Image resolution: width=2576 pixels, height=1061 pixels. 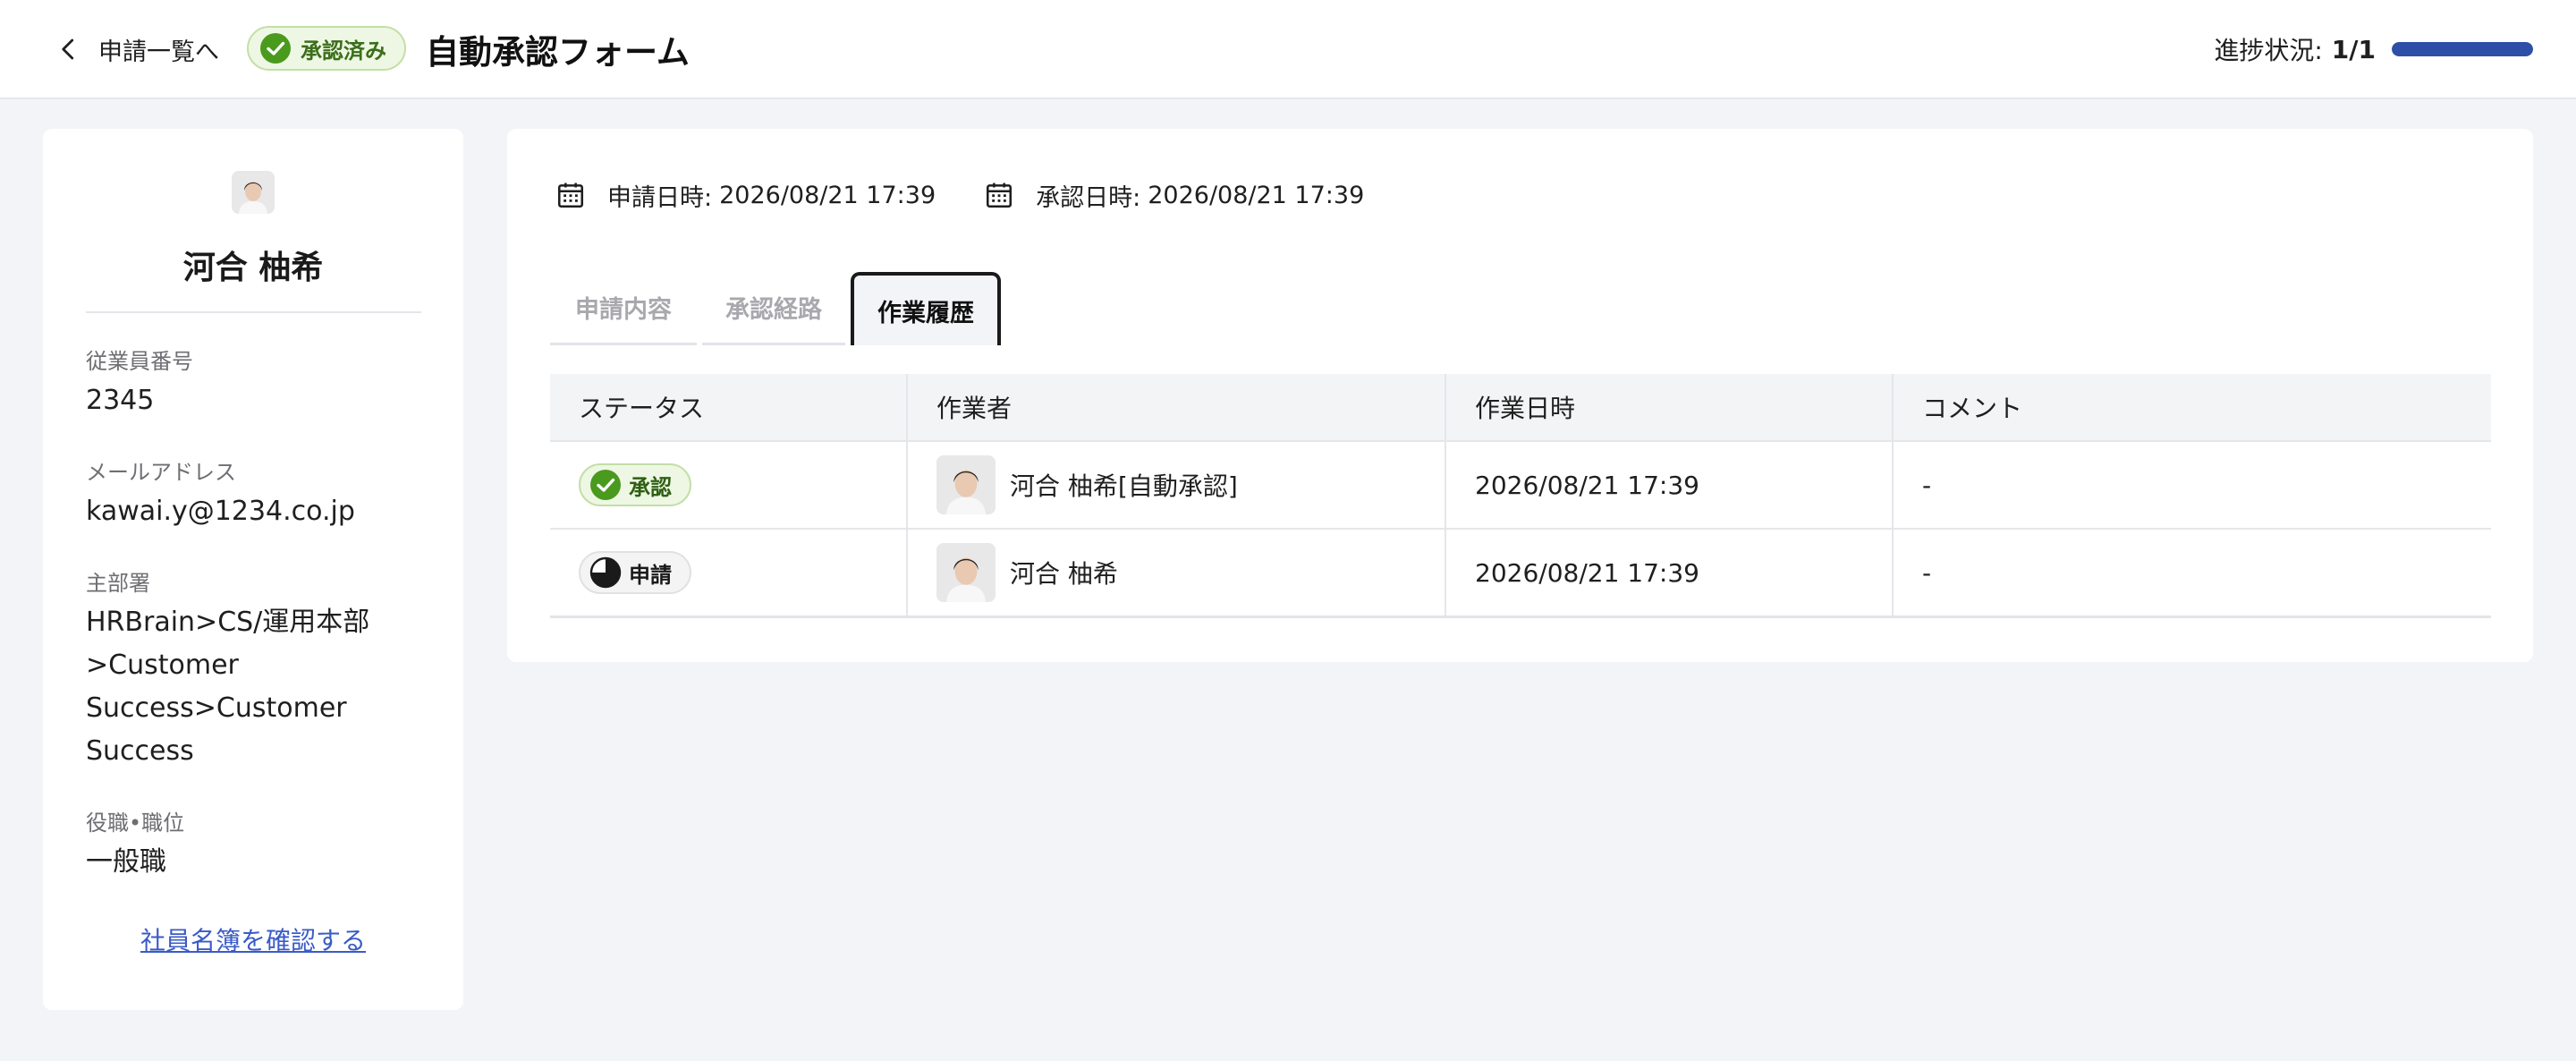 What do you see at coordinates (660, 197) in the screenshot?
I see `applied-date-label: 申請日時:` at bounding box center [660, 197].